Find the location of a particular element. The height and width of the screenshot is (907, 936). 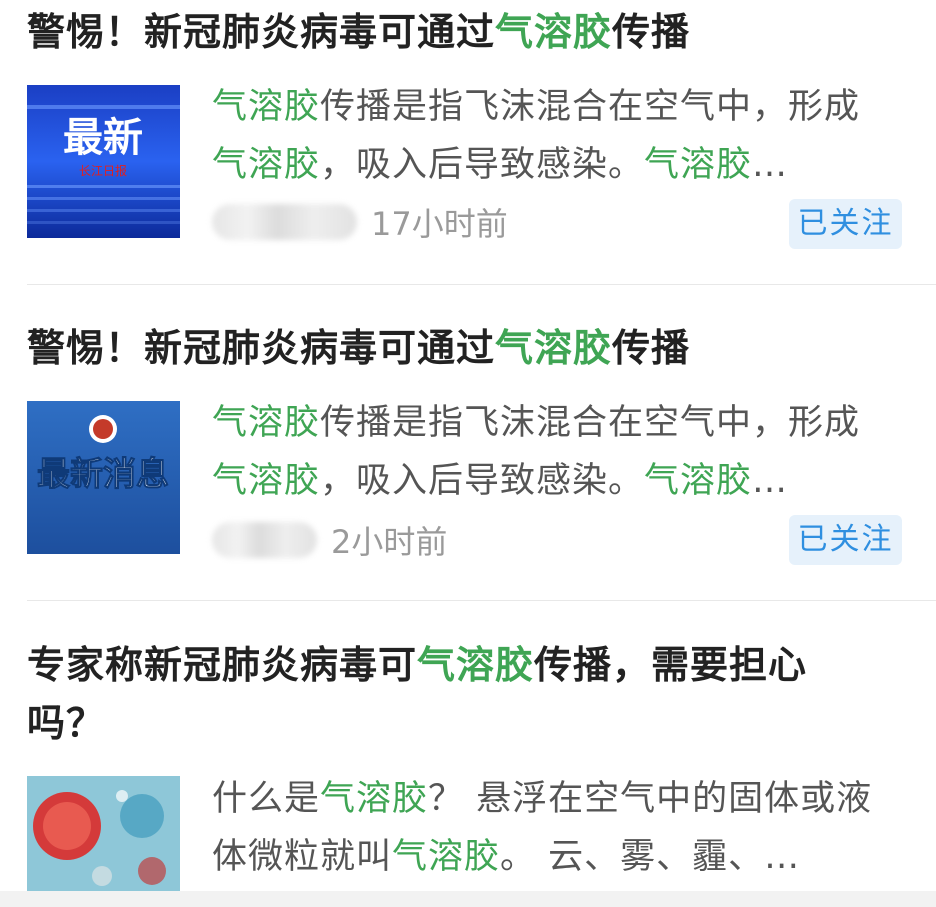

article-thumbnail is located at coordinates (103, 836).